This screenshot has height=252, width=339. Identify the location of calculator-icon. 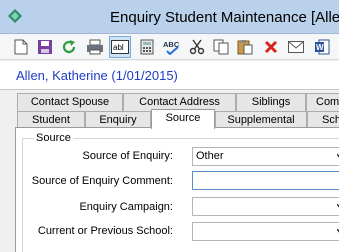
(147, 47).